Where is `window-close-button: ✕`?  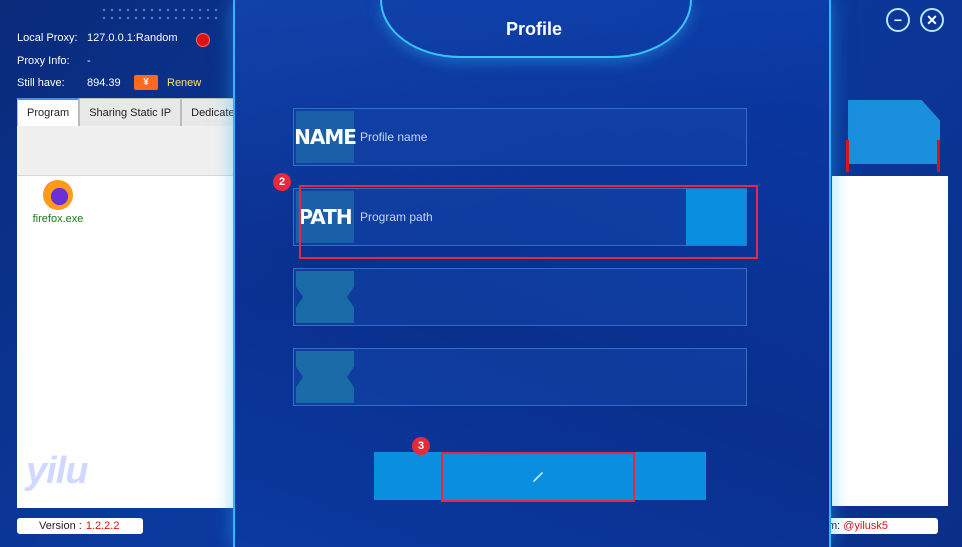
window-close-button: ✕ is located at coordinates (932, 20).